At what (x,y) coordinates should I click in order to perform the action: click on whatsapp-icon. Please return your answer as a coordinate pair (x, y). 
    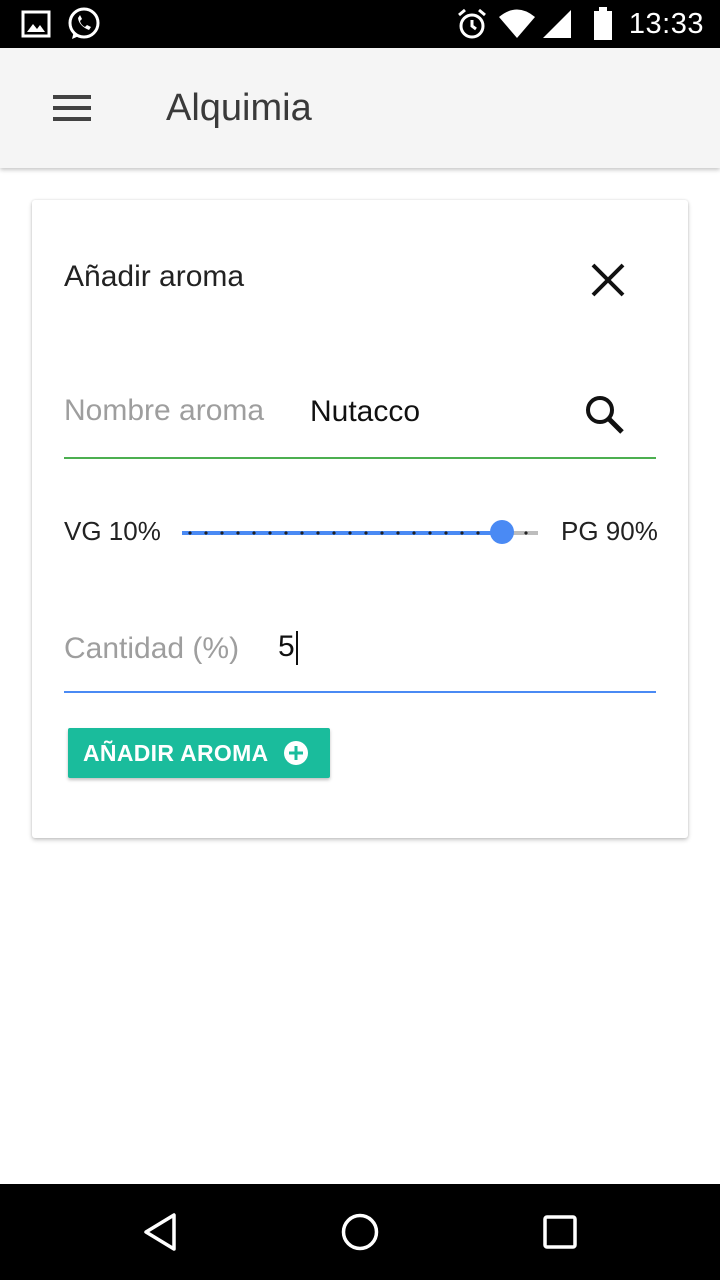
    Looking at the image, I should click on (84, 24).